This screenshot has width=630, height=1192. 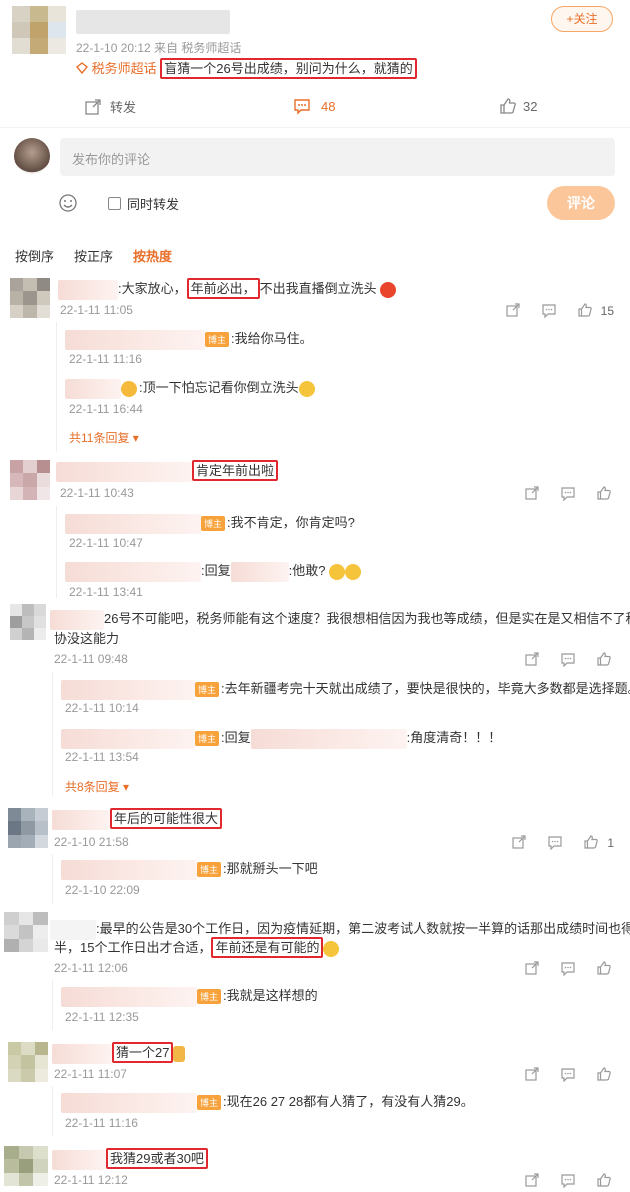 What do you see at coordinates (315, 127) in the screenshot?
I see `divider` at bounding box center [315, 127].